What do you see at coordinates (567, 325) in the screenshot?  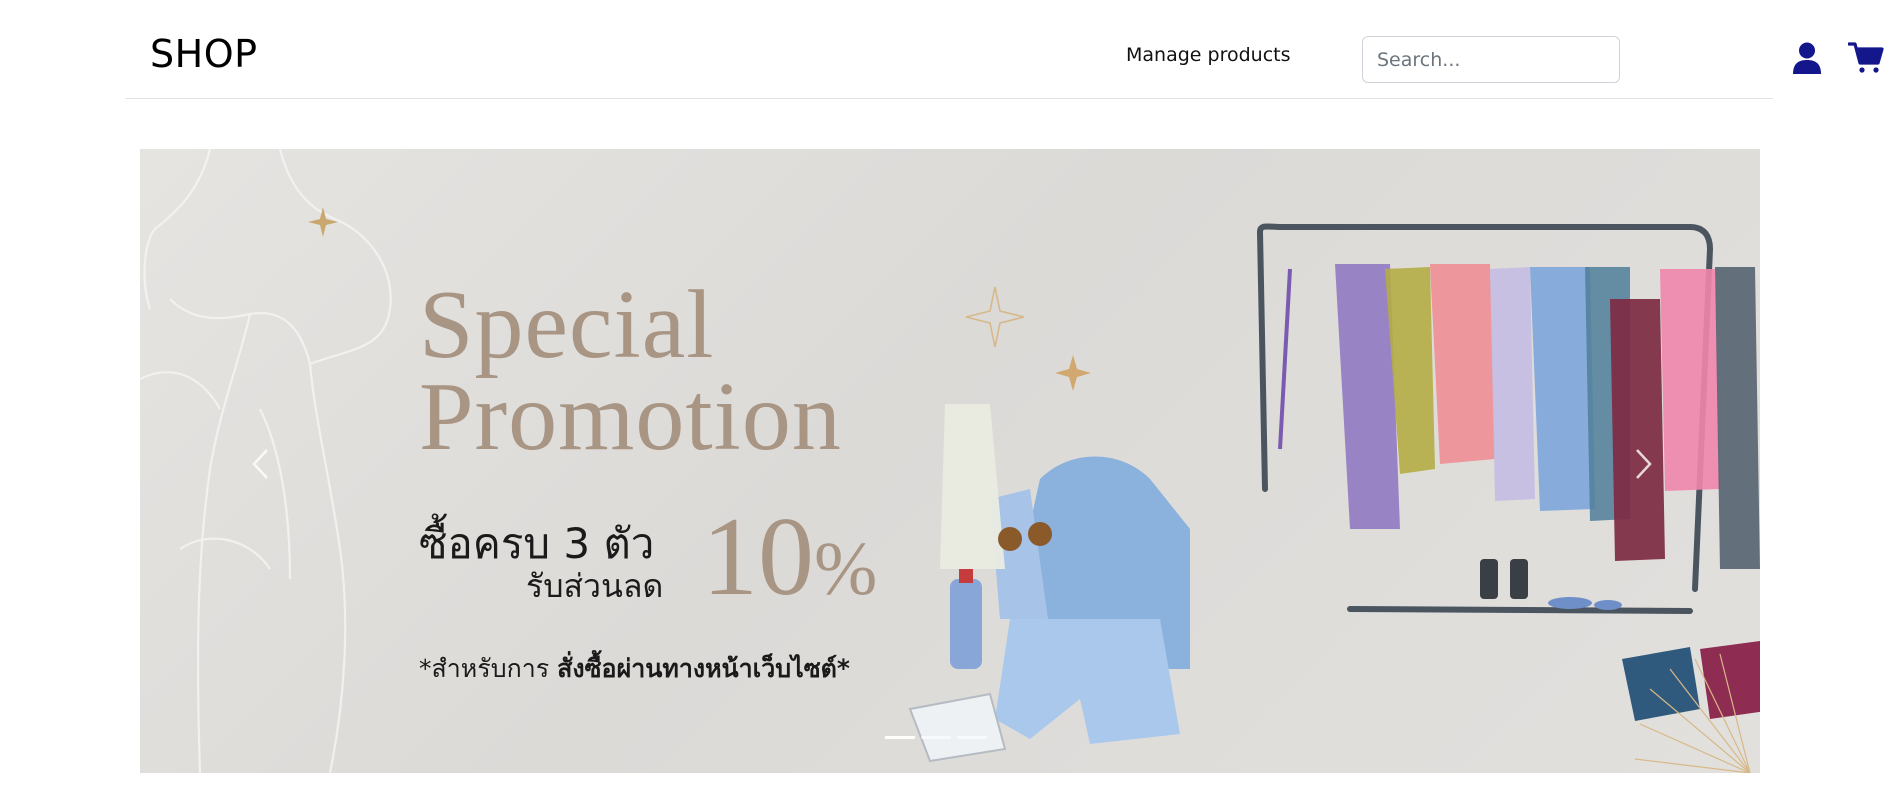 I see `promo-title-line1: Special` at bounding box center [567, 325].